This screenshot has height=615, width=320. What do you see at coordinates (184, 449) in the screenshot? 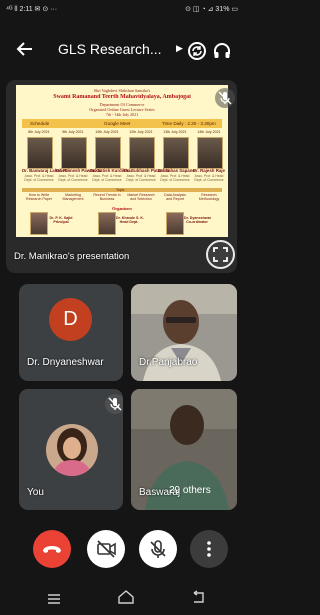
I see `participant-tile: Baswaraj 29 others` at bounding box center [184, 449].